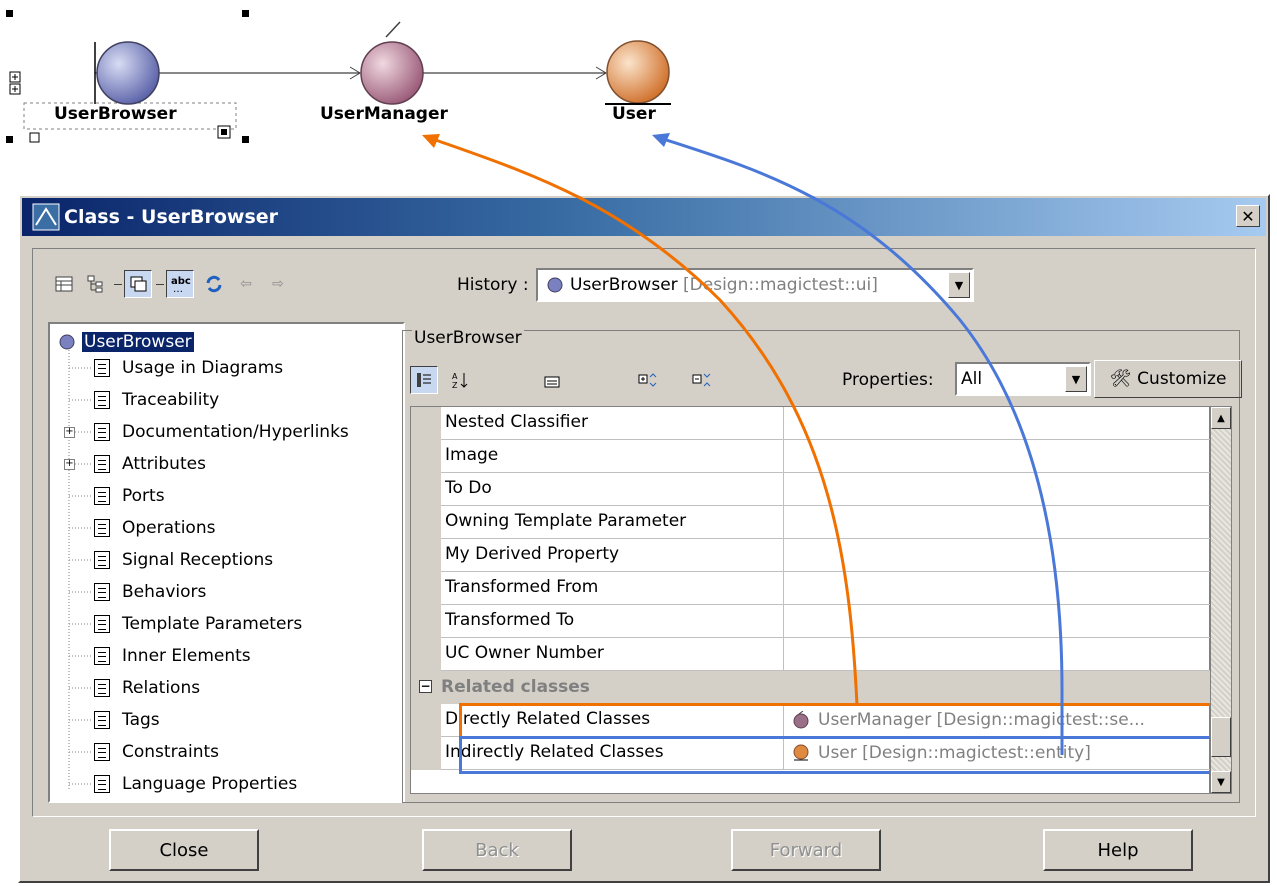 The image size is (1277, 886). What do you see at coordinates (198, 560) in the screenshot?
I see `tree-item-label: Signal Receptions` at bounding box center [198, 560].